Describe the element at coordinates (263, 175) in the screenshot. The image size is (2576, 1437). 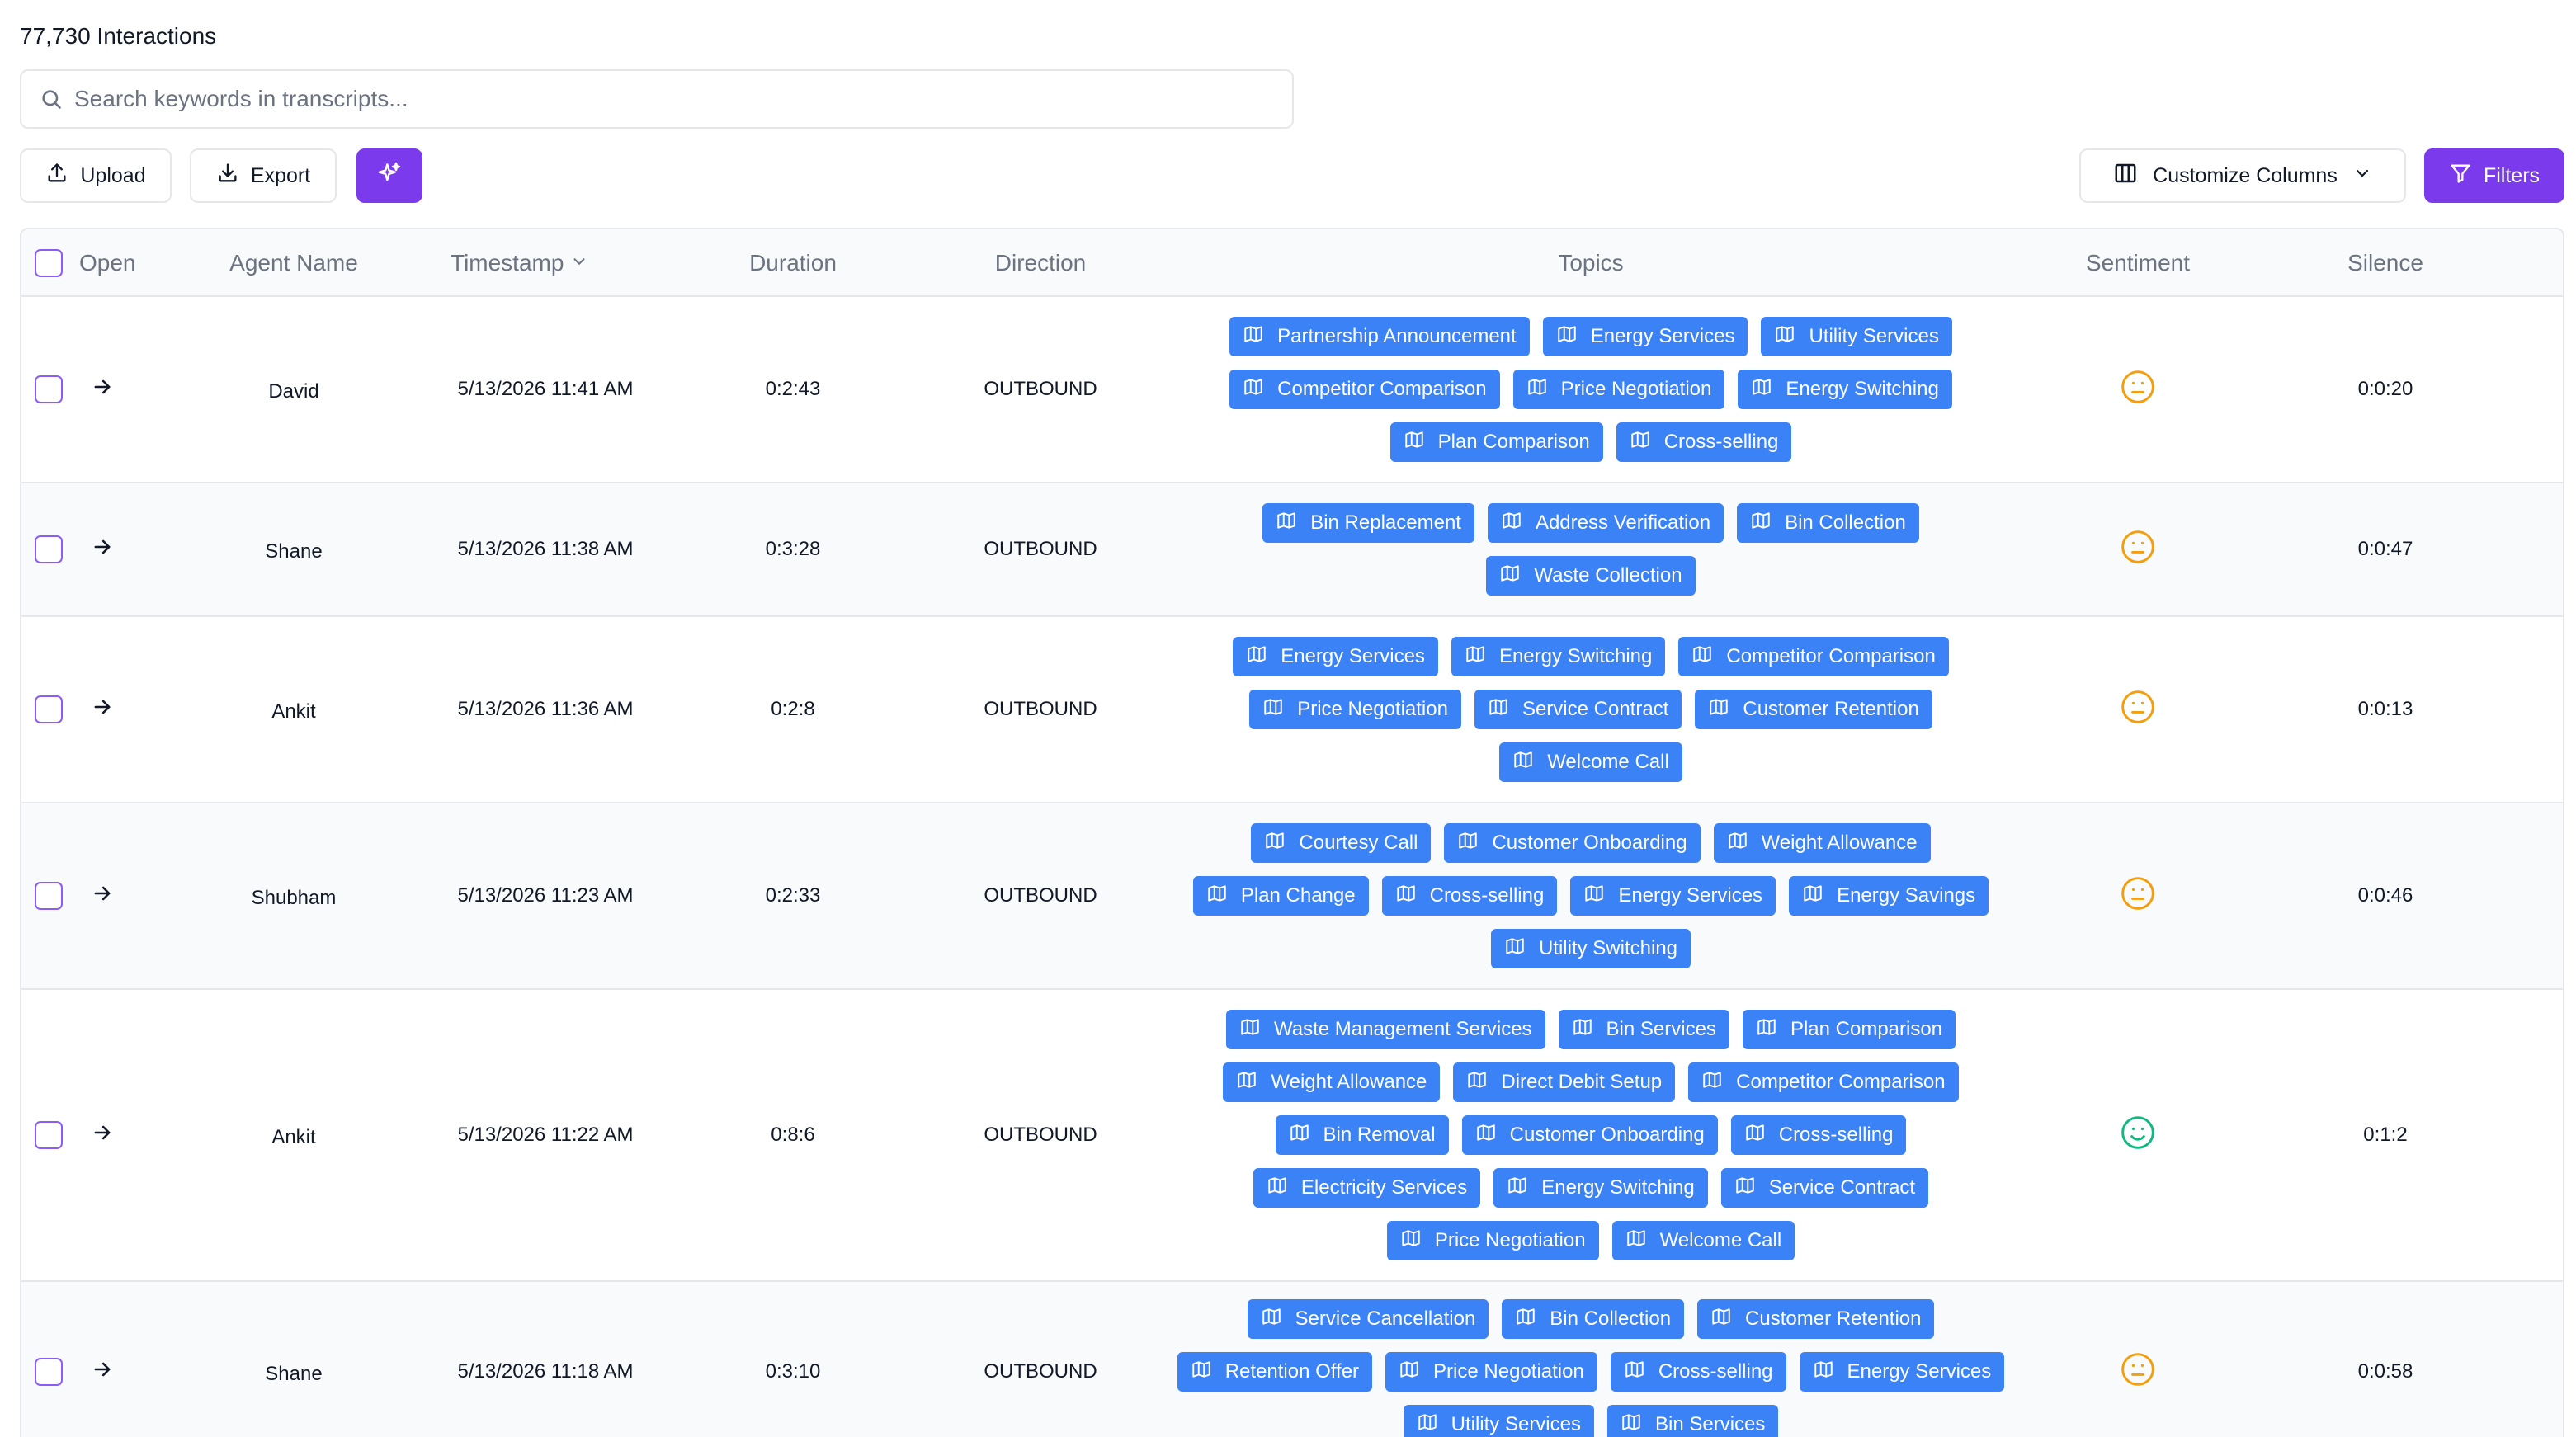
I see `export-button: Export` at that location.